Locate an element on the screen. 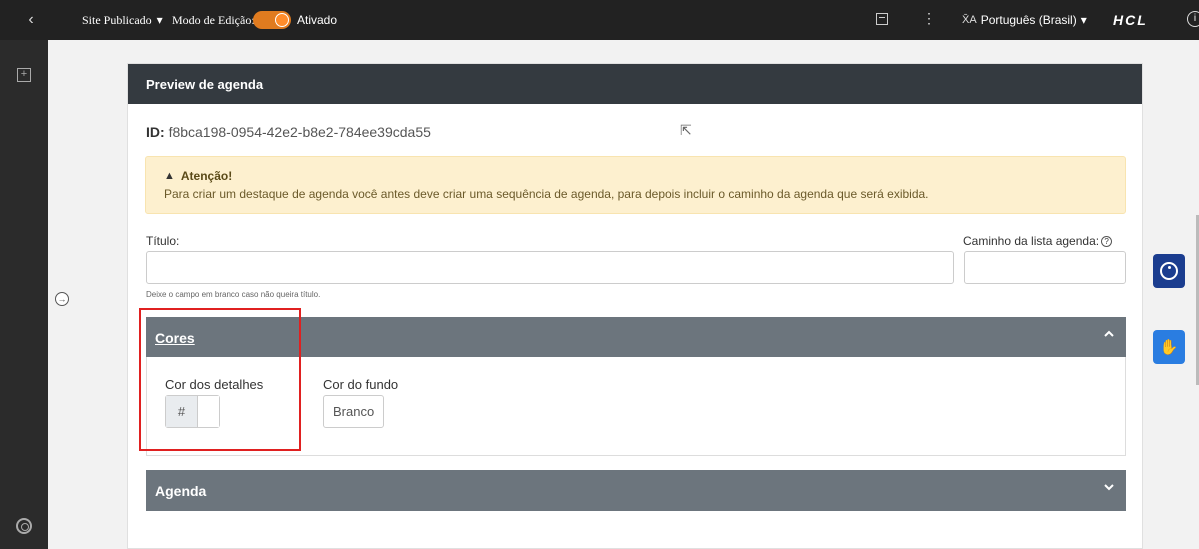 The width and height of the screenshot is (1199, 549). accessibility-button is located at coordinates (1169, 271).